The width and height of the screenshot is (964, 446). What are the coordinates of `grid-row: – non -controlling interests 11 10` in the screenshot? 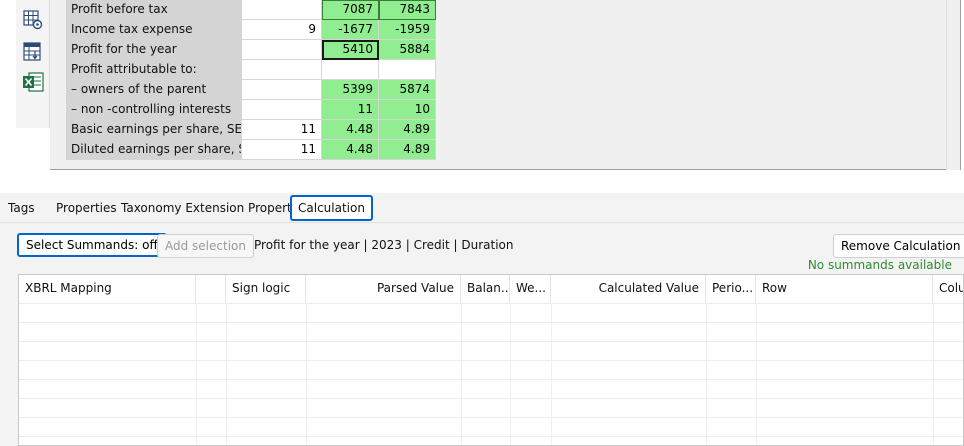 It's located at (251, 110).